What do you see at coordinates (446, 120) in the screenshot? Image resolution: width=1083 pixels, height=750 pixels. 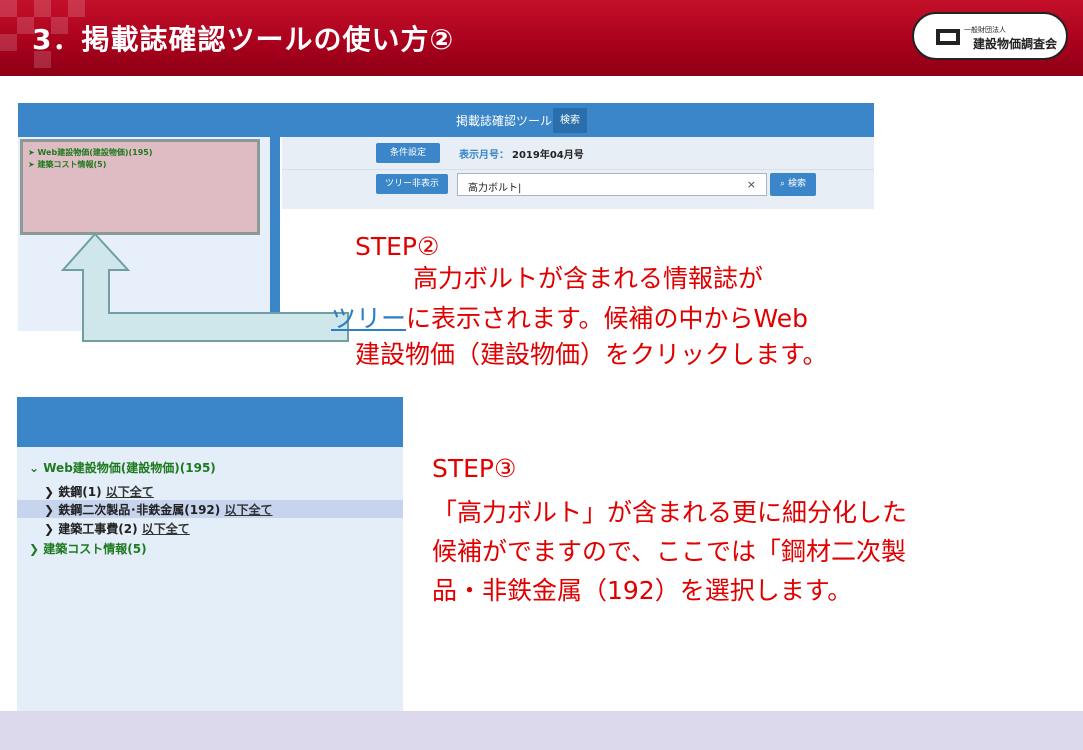 I see `tool-header-bar: 掲載誌確認ツール 検索` at bounding box center [446, 120].